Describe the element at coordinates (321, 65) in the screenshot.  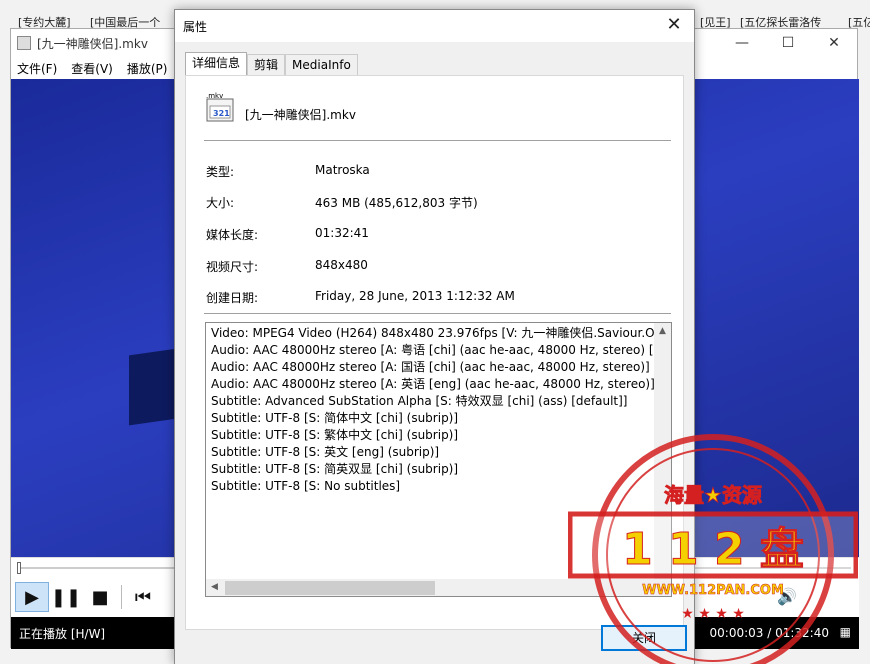
I see `tab-mediainfo: MediaInfo` at that location.